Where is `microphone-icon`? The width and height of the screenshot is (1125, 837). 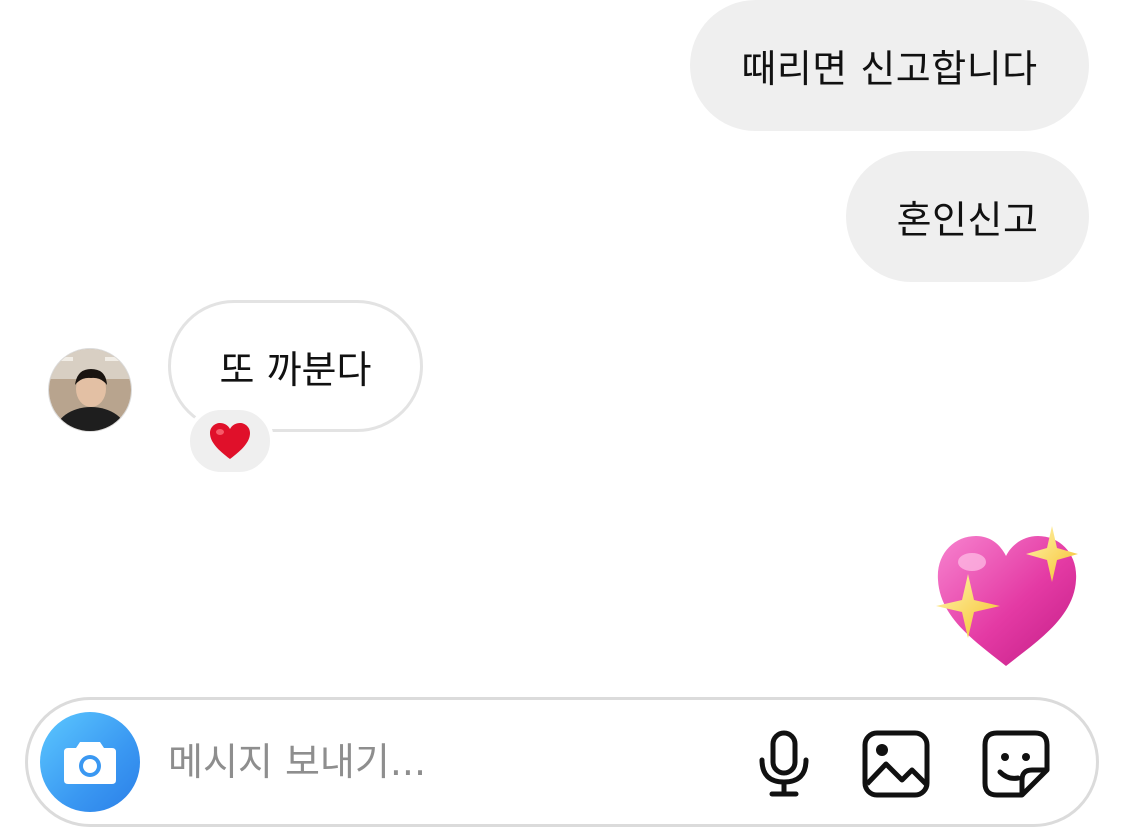
microphone-icon is located at coordinates (784, 763).